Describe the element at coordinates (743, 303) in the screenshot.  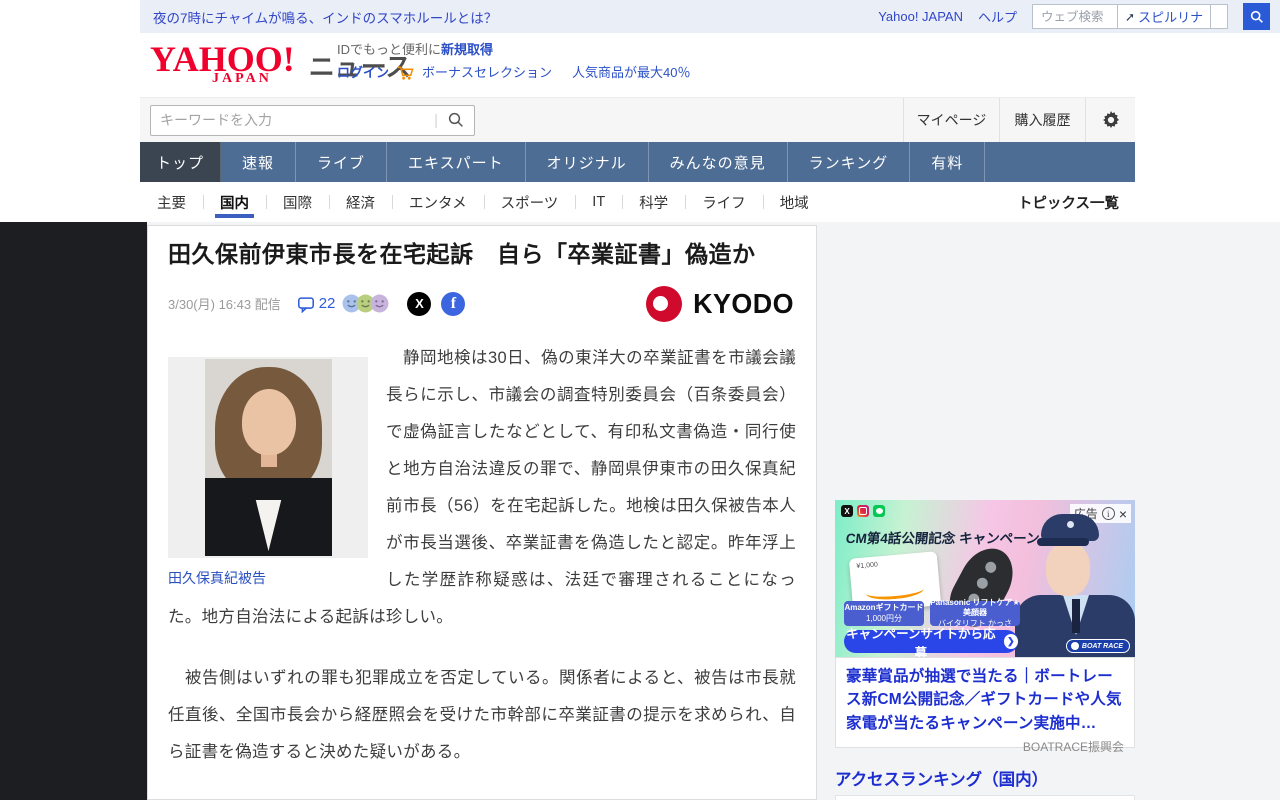
I see `kyodo-logo-text: KYODO` at that location.